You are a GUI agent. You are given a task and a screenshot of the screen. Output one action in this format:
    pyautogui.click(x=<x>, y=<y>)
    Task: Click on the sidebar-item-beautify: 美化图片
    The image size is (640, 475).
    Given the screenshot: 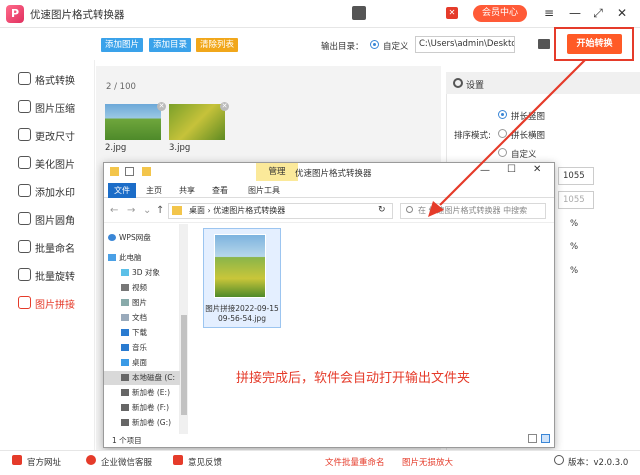 What is the action you would take?
    pyautogui.click(x=47, y=163)
    